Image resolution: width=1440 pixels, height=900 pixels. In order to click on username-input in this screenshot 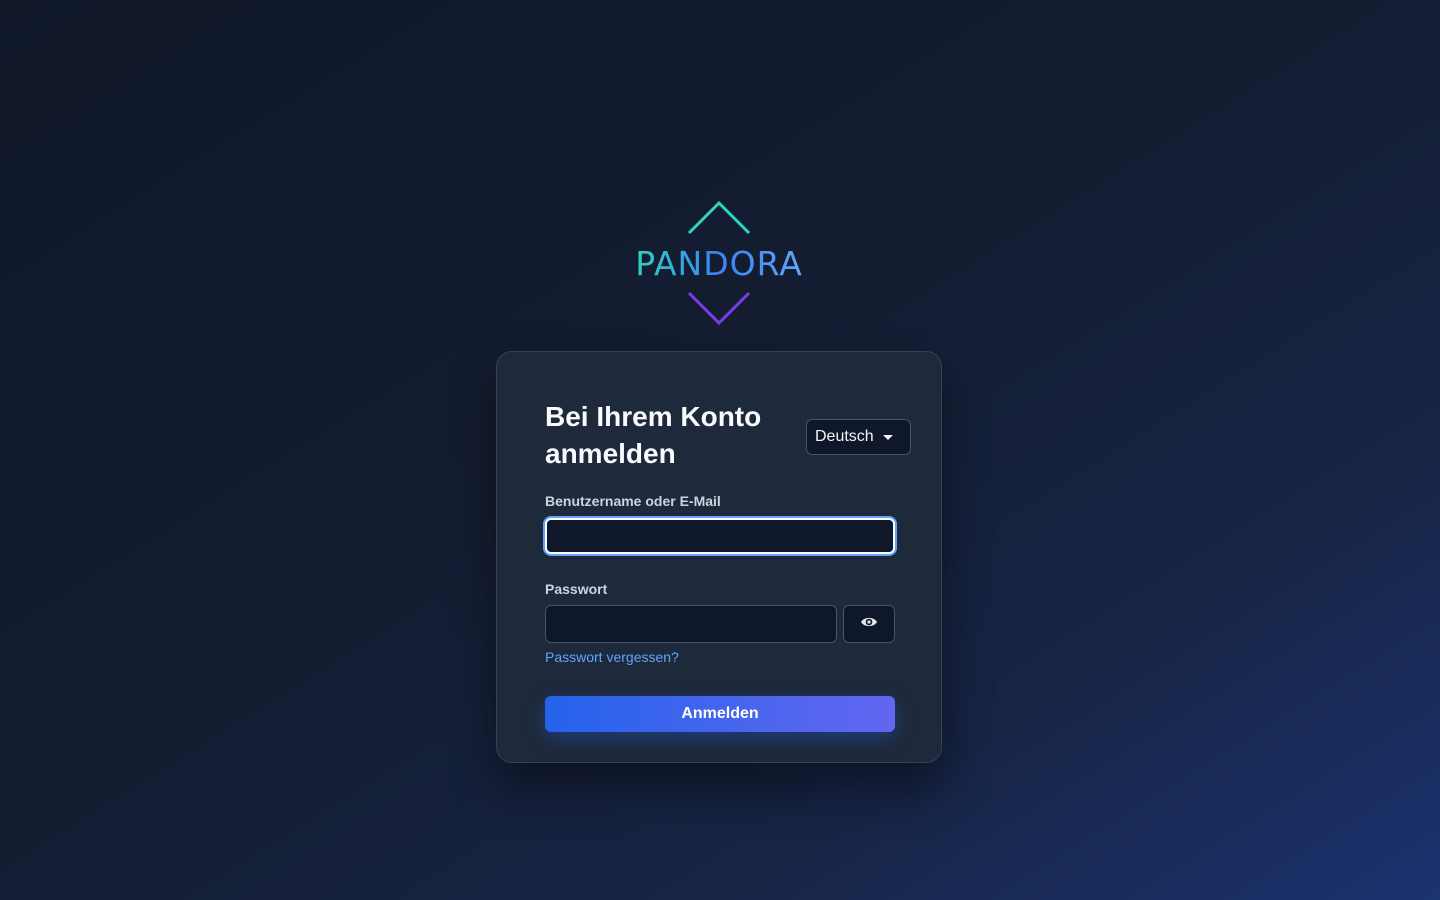, I will do `click(720, 536)`.